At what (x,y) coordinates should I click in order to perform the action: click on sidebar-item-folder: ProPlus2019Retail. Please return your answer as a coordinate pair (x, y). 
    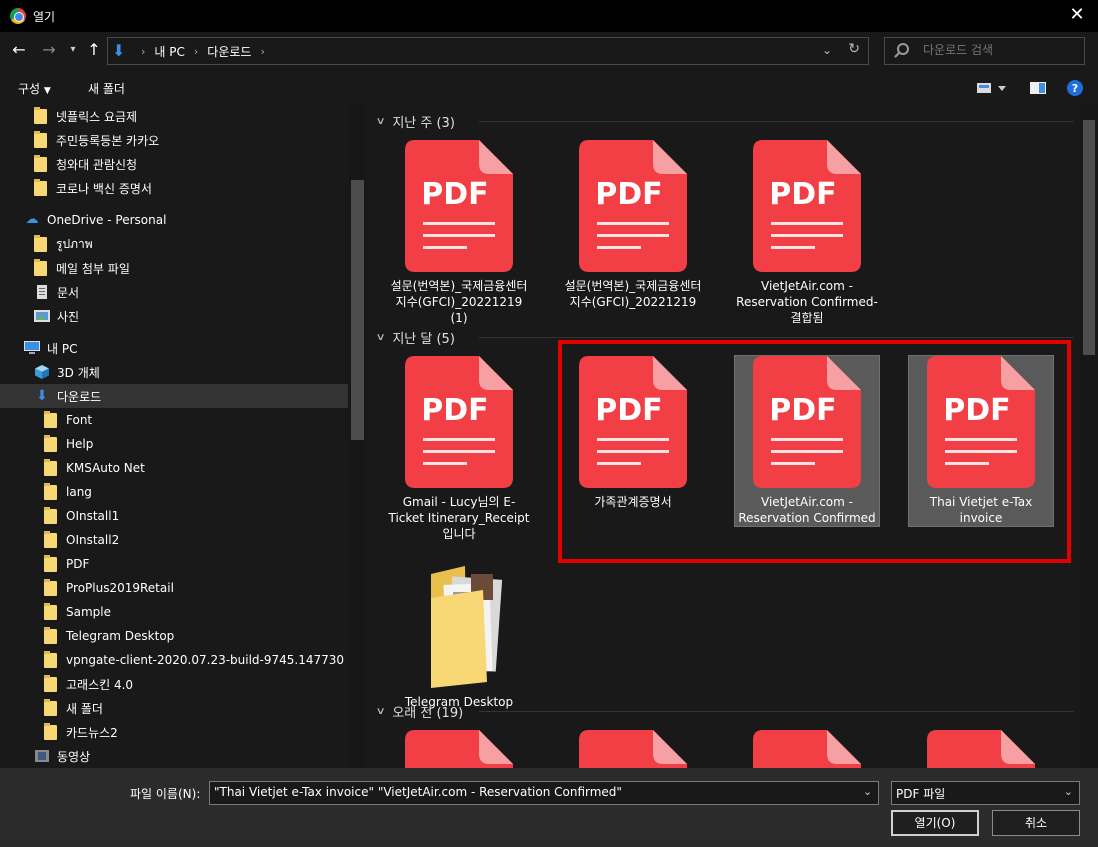
    Looking at the image, I should click on (174, 588).